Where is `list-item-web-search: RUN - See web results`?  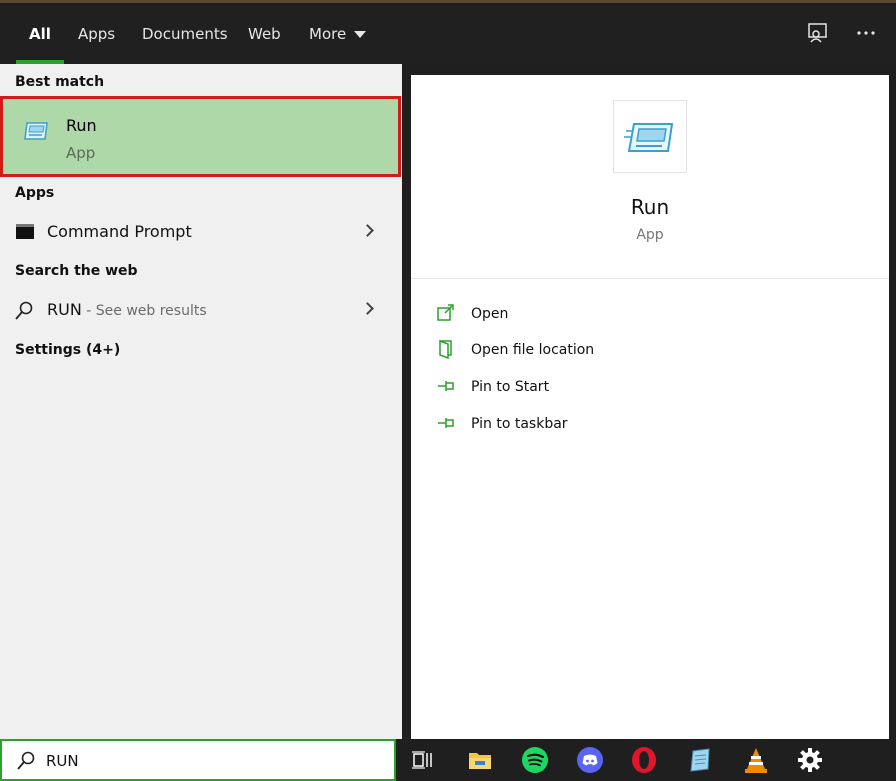
list-item-web-search: RUN - See web results is located at coordinates (200, 310).